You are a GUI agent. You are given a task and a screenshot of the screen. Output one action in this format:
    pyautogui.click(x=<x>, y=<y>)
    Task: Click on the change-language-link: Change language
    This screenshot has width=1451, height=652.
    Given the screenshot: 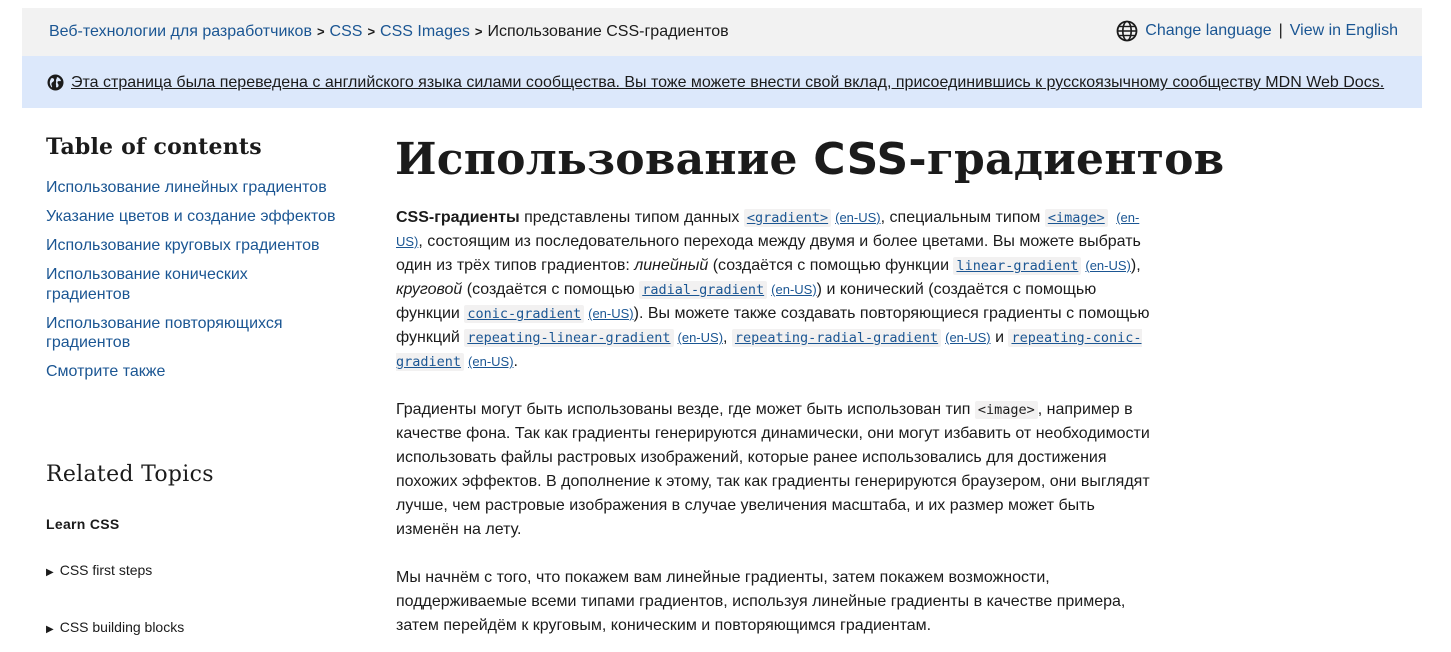 What is the action you would take?
    pyautogui.click(x=1208, y=31)
    